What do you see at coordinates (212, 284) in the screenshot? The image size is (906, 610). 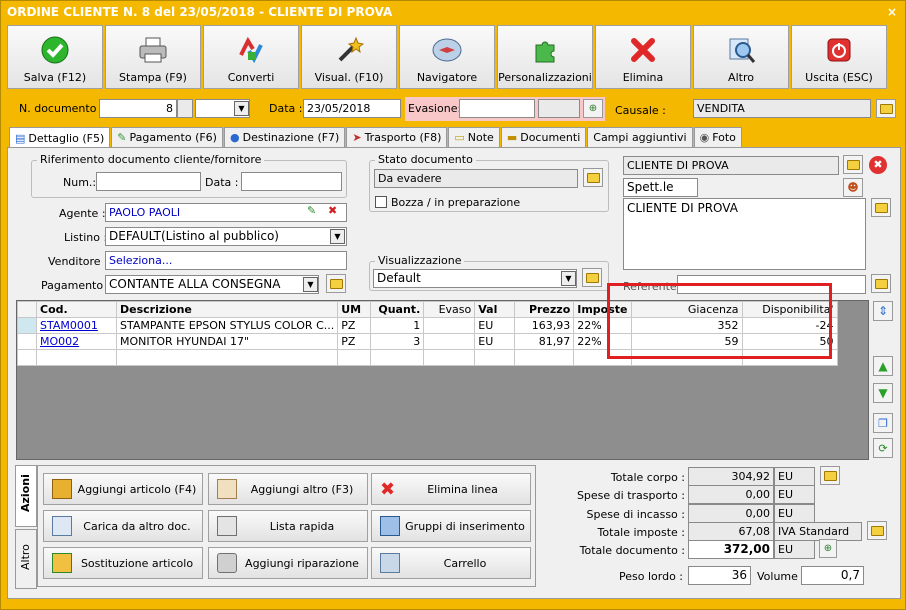 I see `pagamento-select: CONTANTE ALLA CONSEGNA` at bounding box center [212, 284].